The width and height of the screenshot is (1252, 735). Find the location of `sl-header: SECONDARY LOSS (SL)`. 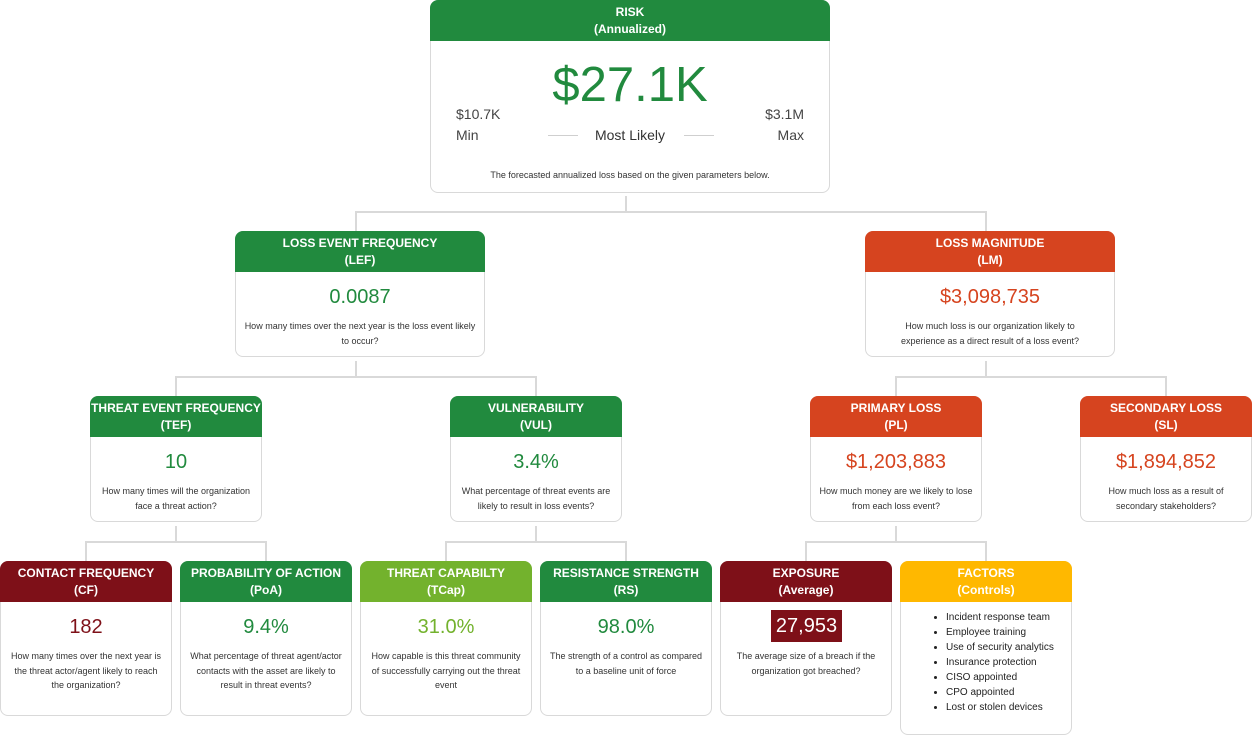

sl-header: SECONDARY LOSS (SL) is located at coordinates (1166, 416).